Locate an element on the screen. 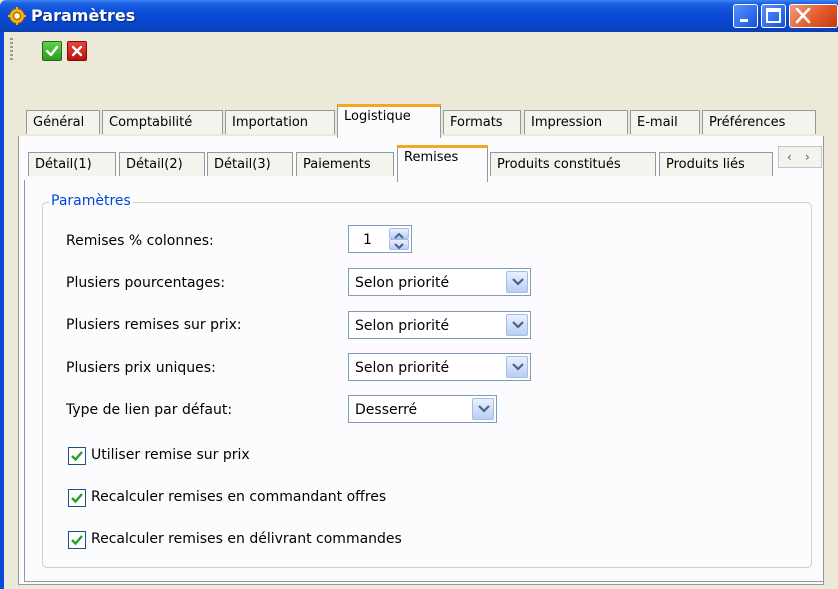  tab-email: E-mail is located at coordinates (665, 122).